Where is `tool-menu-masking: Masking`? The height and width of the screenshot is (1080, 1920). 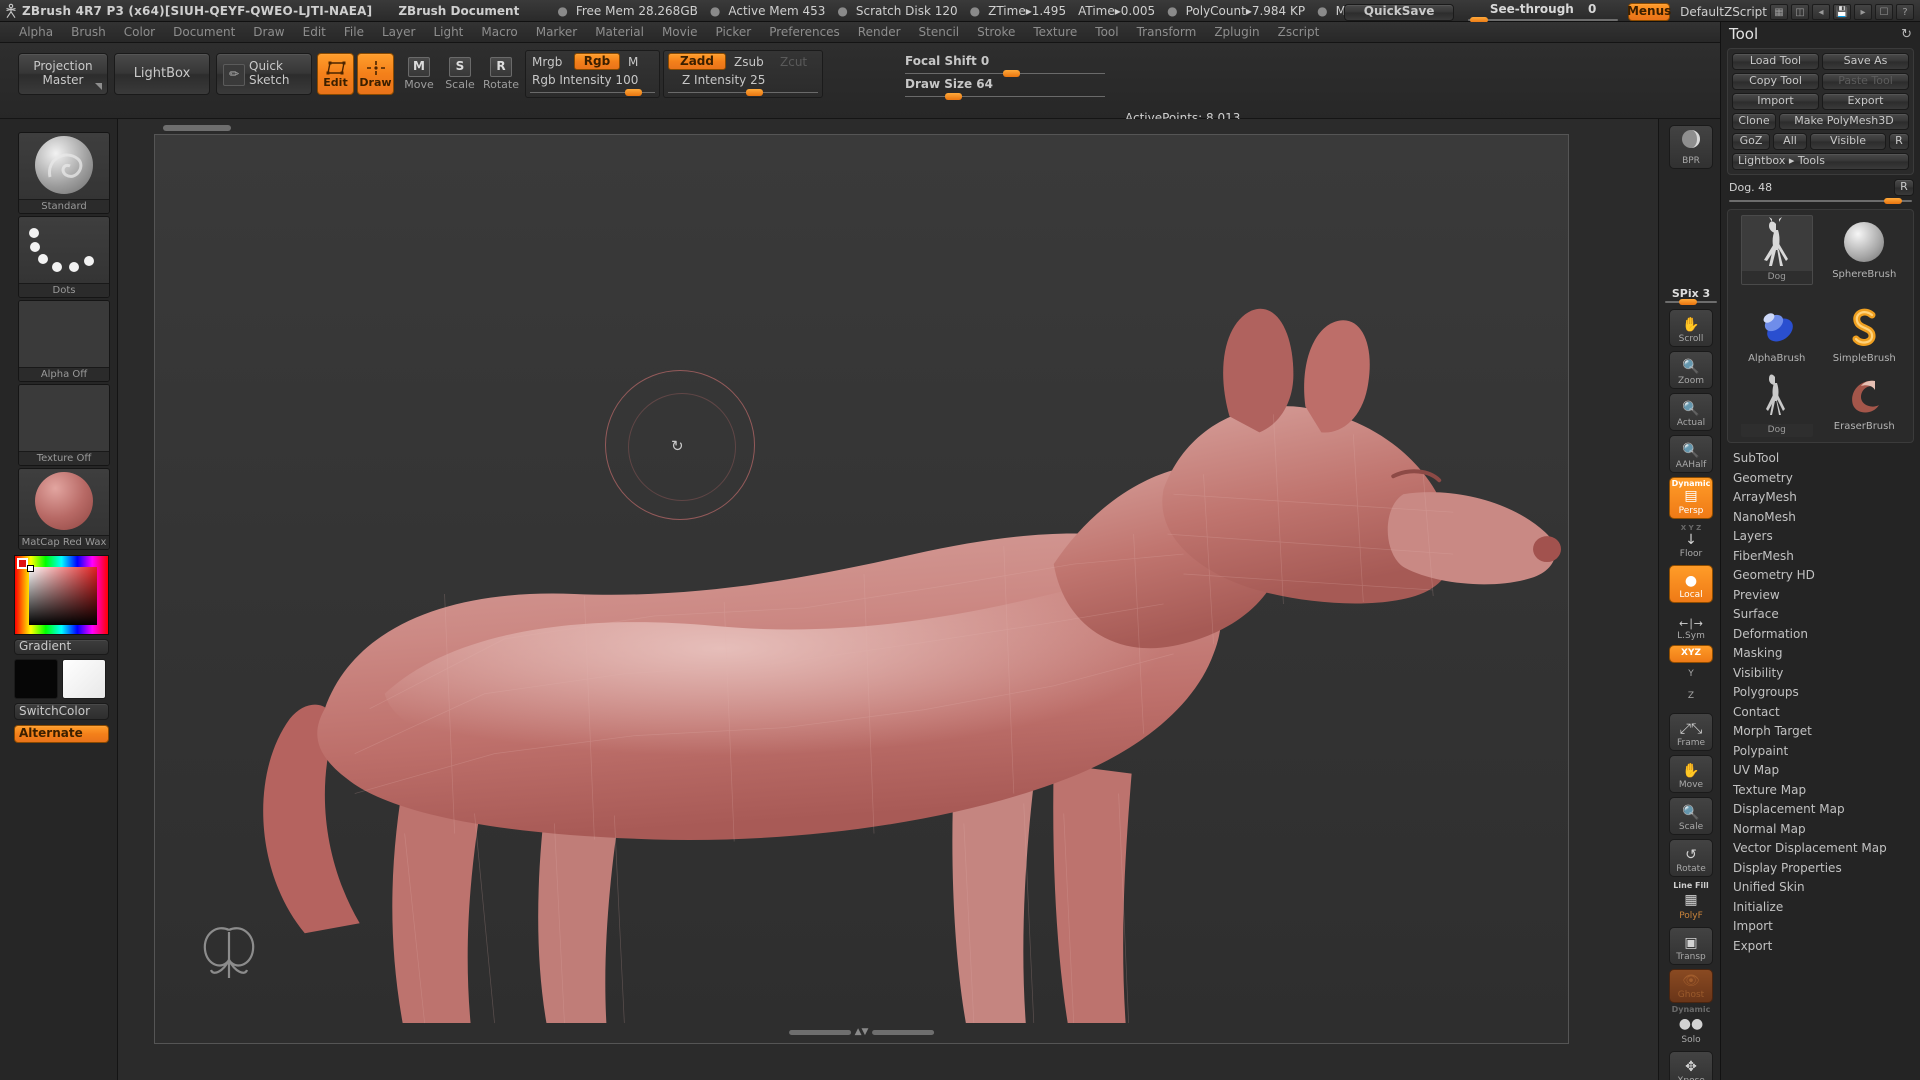 tool-menu-masking: Masking is located at coordinates (1820, 654).